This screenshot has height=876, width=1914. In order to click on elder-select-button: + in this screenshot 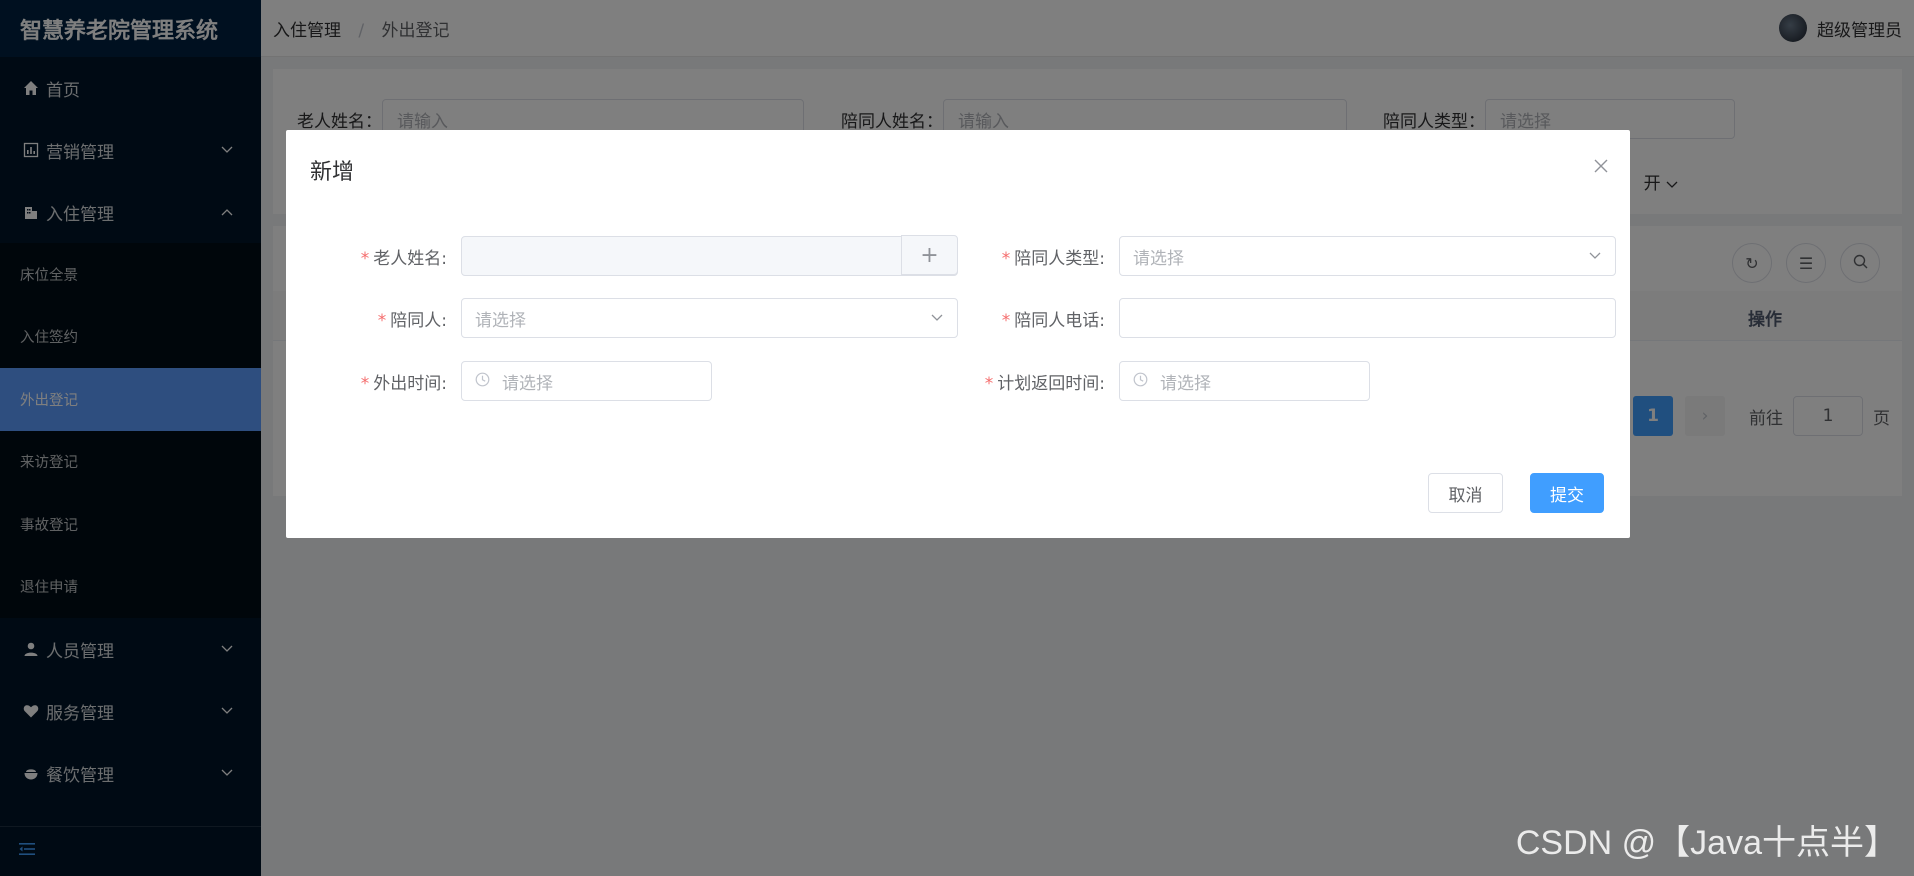, I will do `click(929, 255)`.